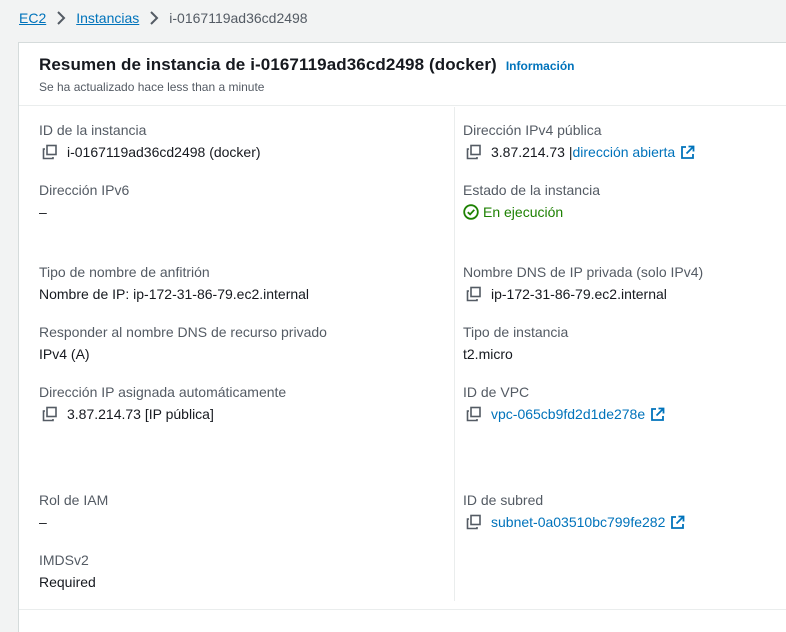  Describe the element at coordinates (568, 414) in the screenshot. I see `vpc-id-value: vpc-065cb9fd2d1de278e` at that location.